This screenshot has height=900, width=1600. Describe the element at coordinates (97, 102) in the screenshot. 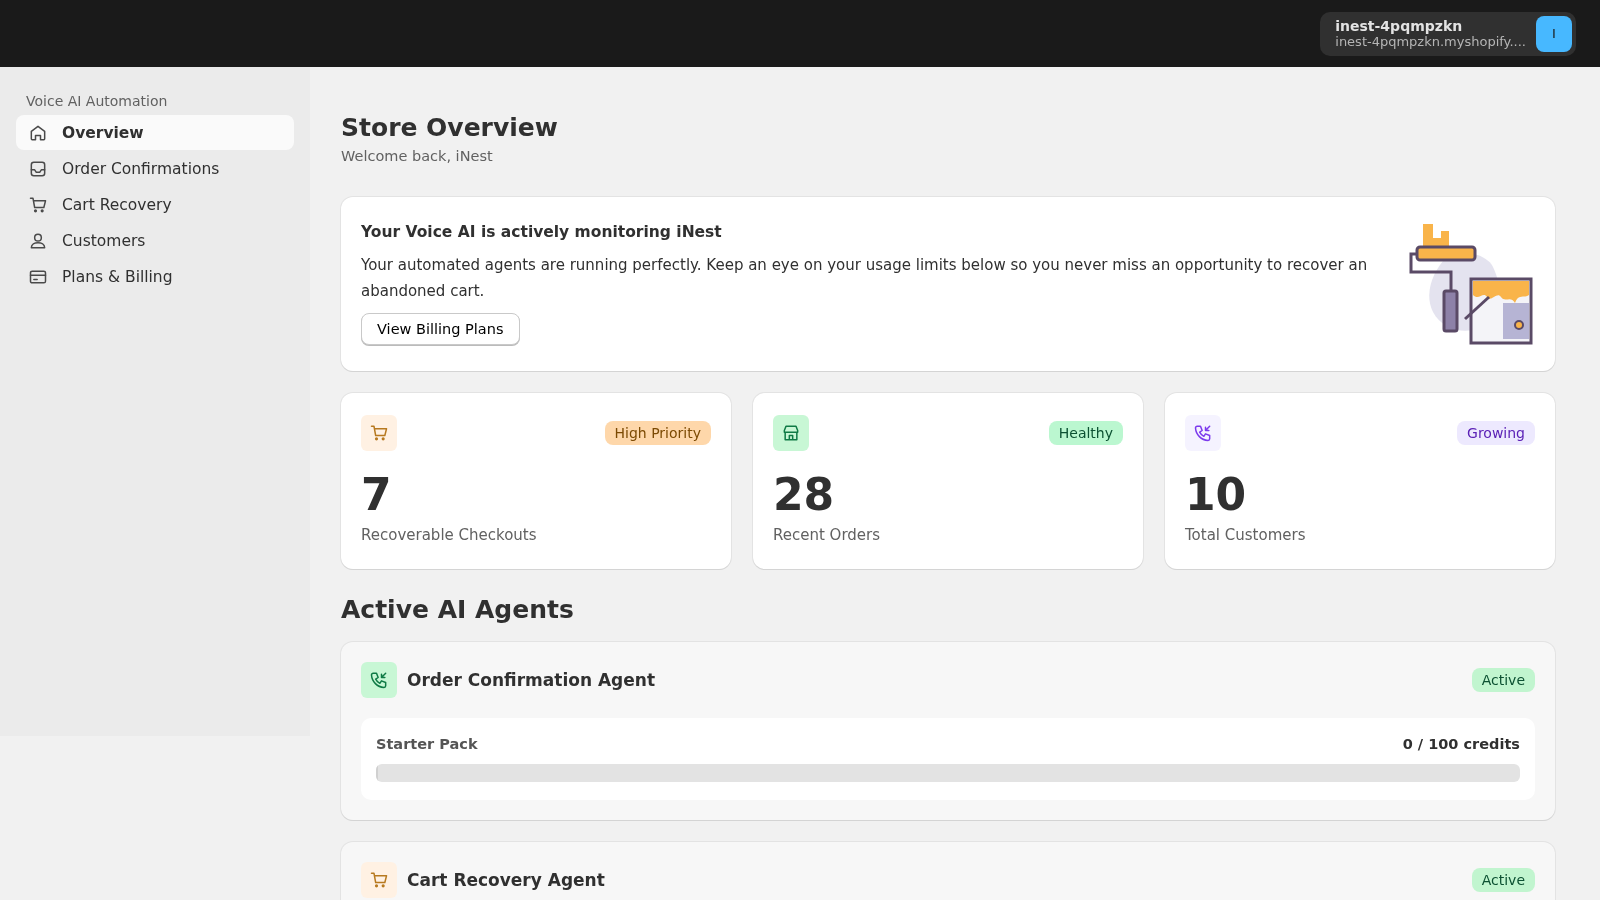

I see `sidebar-heading: Voice AI Automation` at that location.